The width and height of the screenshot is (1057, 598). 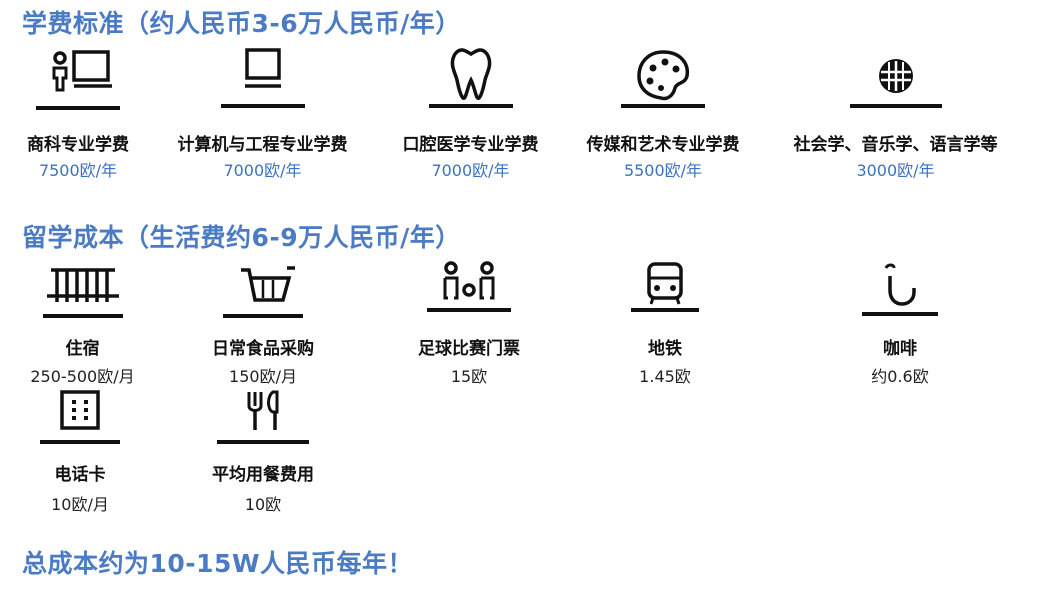 I want to click on tuition-item-dentistry: 口腔医学专业学费 7000欧/年, so click(x=470, y=112).